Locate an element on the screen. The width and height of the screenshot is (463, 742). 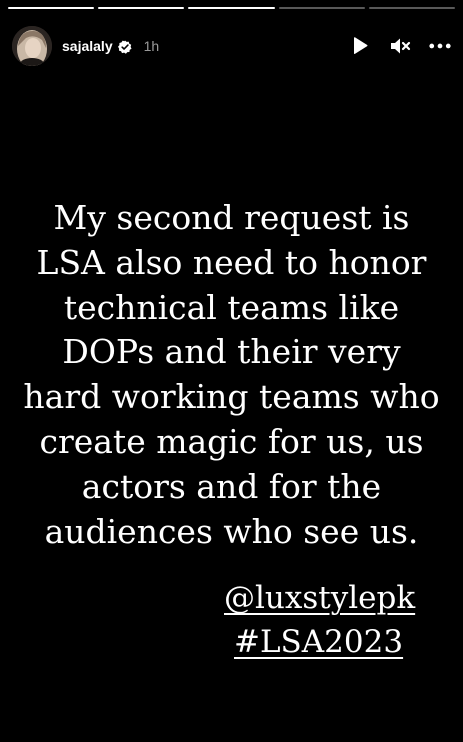
username: sajalaly is located at coordinates (87, 46).